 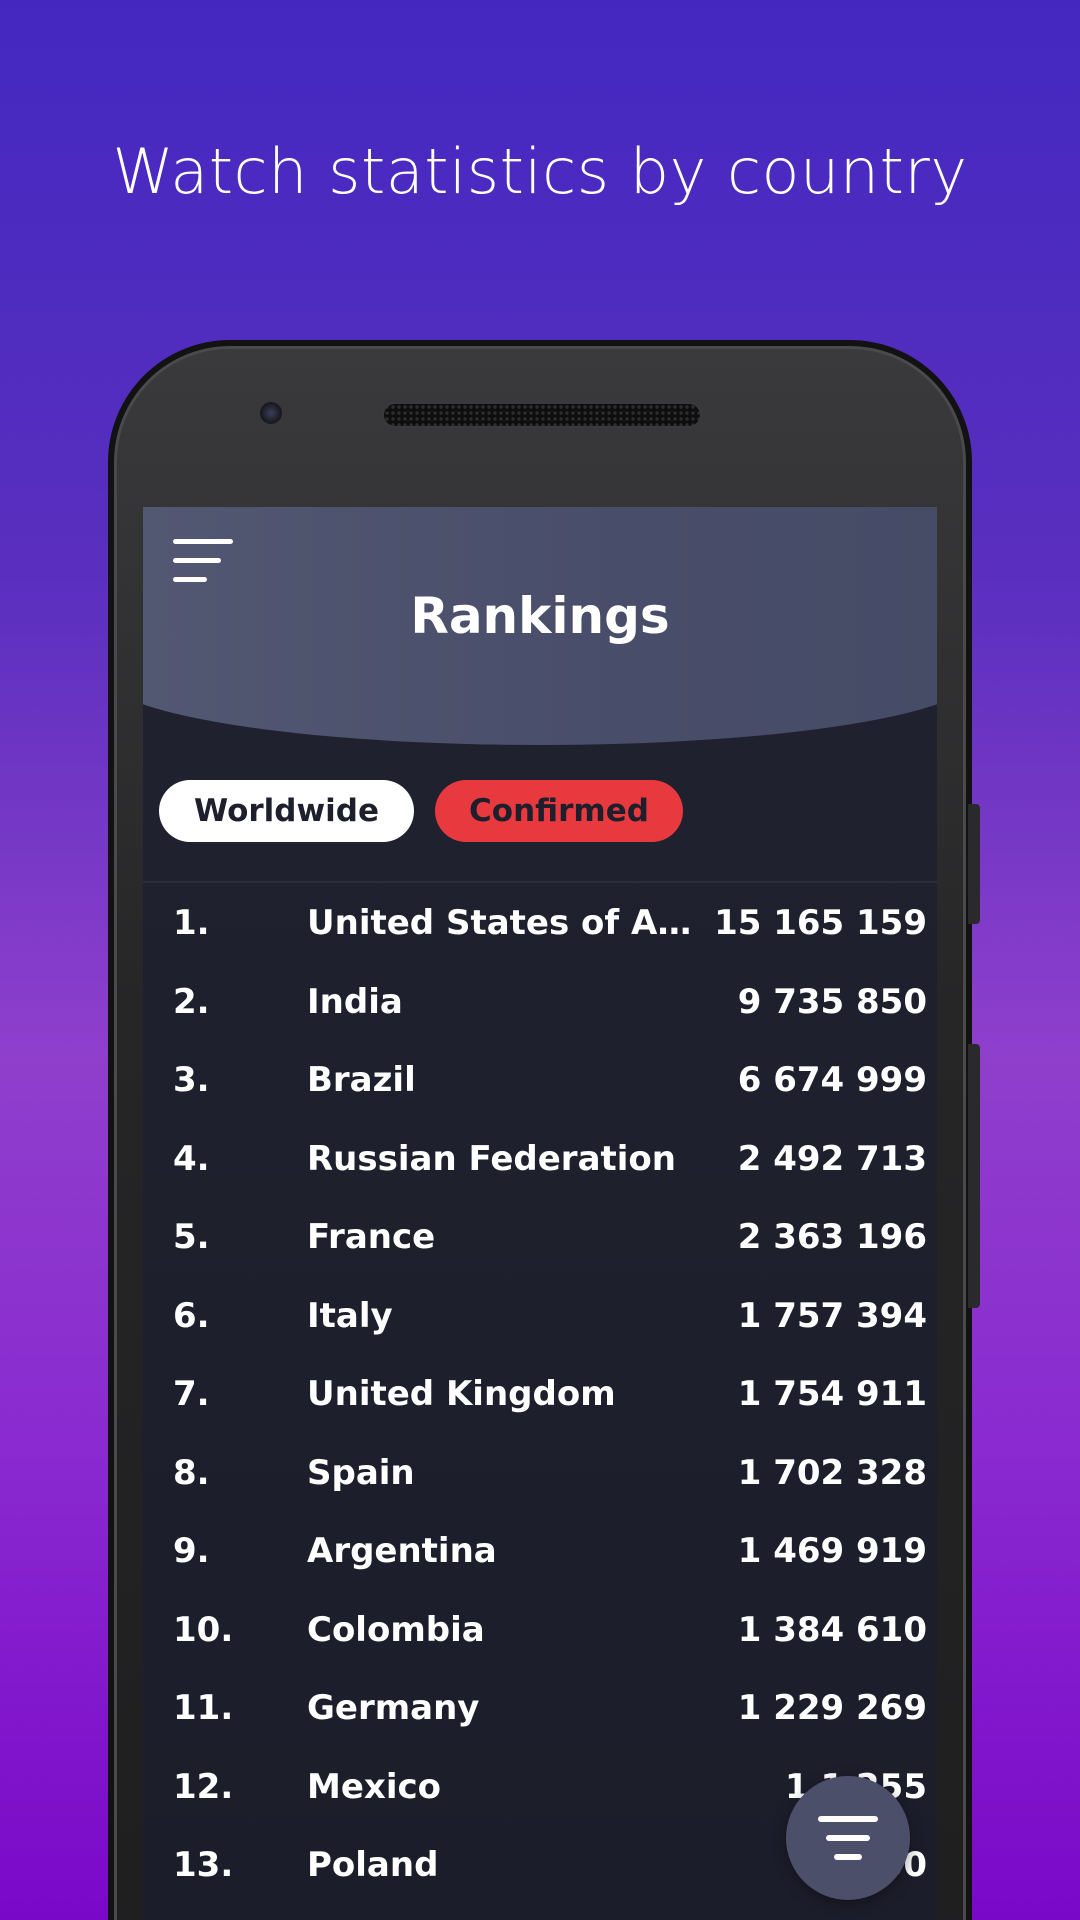 What do you see at coordinates (540, 1317) in the screenshot?
I see `list-item: 6. Italy 1 757 394` at bounding box center [540, 1317].